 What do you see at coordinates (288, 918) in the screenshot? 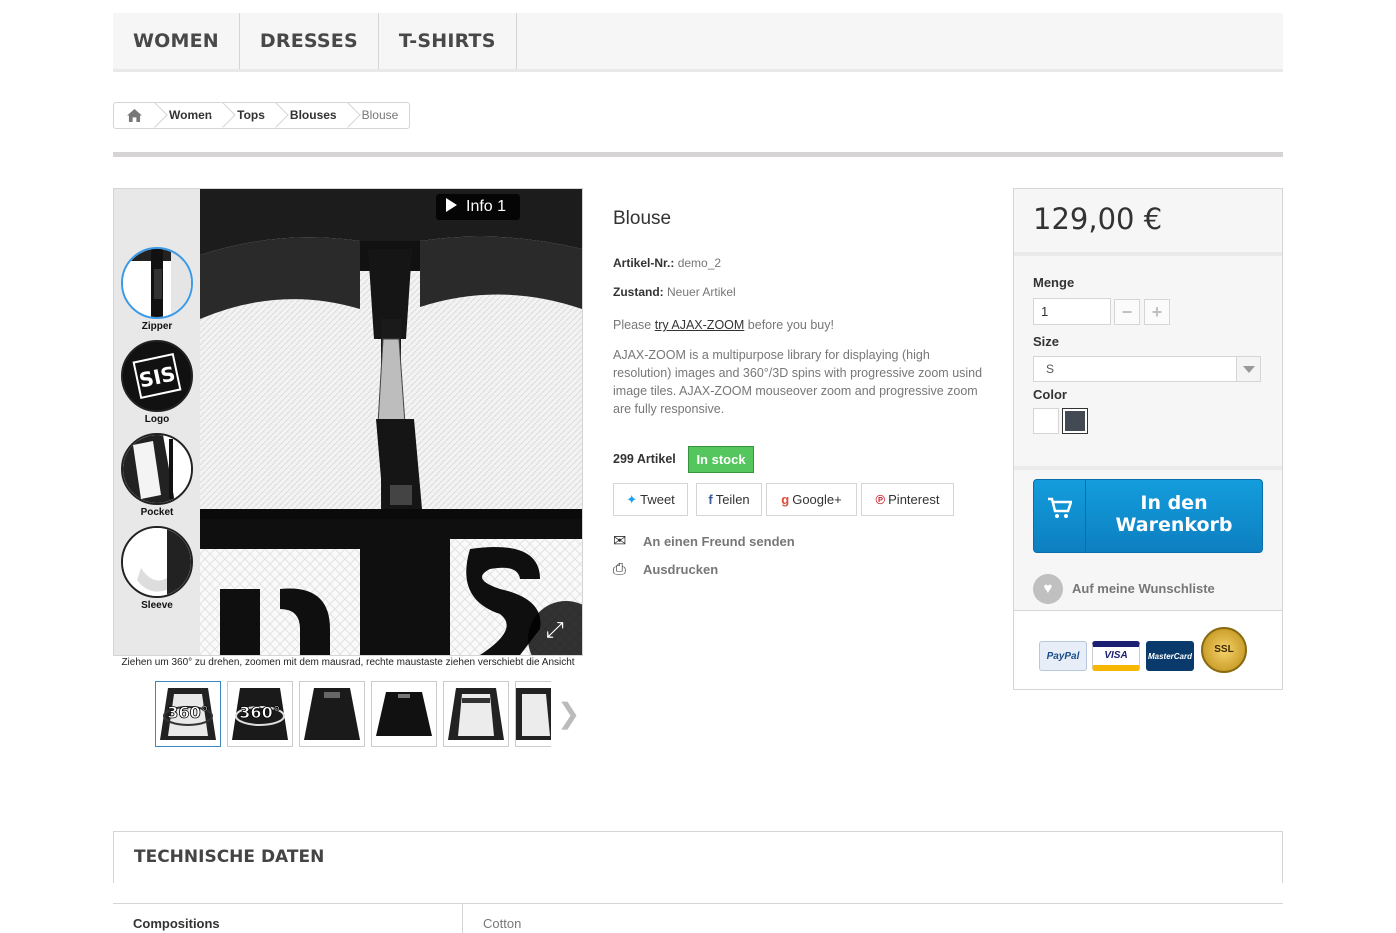
I see `tech-data-key: Compositions` at bounding box center [288, 918].